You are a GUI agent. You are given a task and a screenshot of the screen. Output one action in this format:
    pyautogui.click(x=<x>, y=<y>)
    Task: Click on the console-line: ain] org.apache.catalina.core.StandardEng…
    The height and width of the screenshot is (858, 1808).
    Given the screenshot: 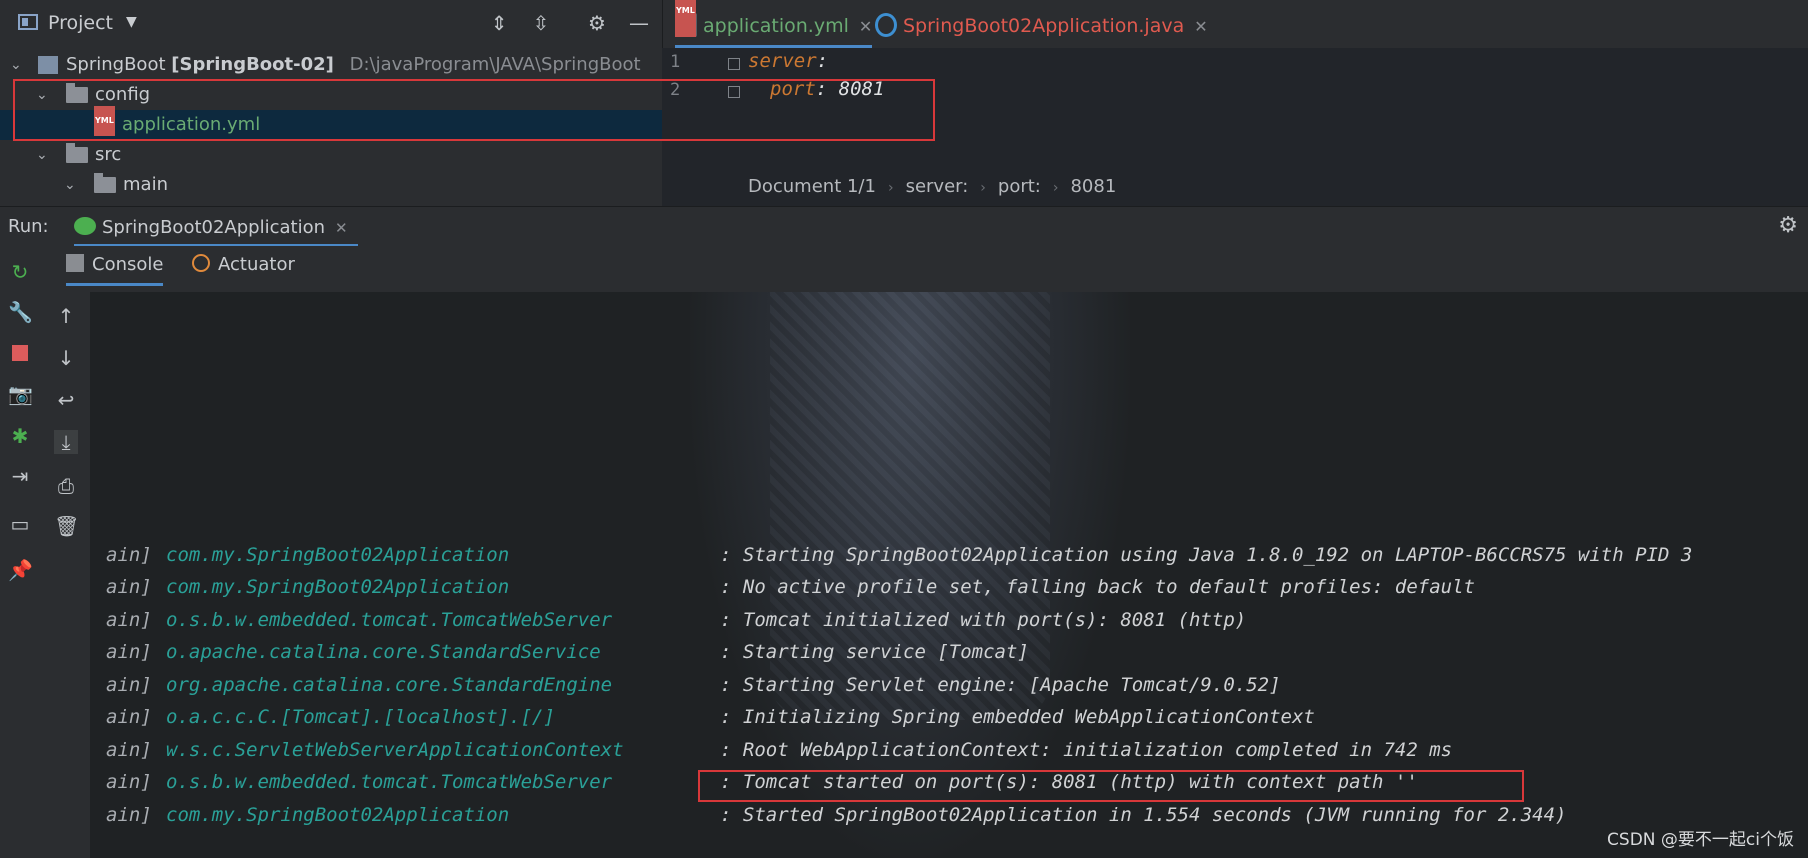 What is the action you would take?
    pyautogui.click(x=693, y=685)
    